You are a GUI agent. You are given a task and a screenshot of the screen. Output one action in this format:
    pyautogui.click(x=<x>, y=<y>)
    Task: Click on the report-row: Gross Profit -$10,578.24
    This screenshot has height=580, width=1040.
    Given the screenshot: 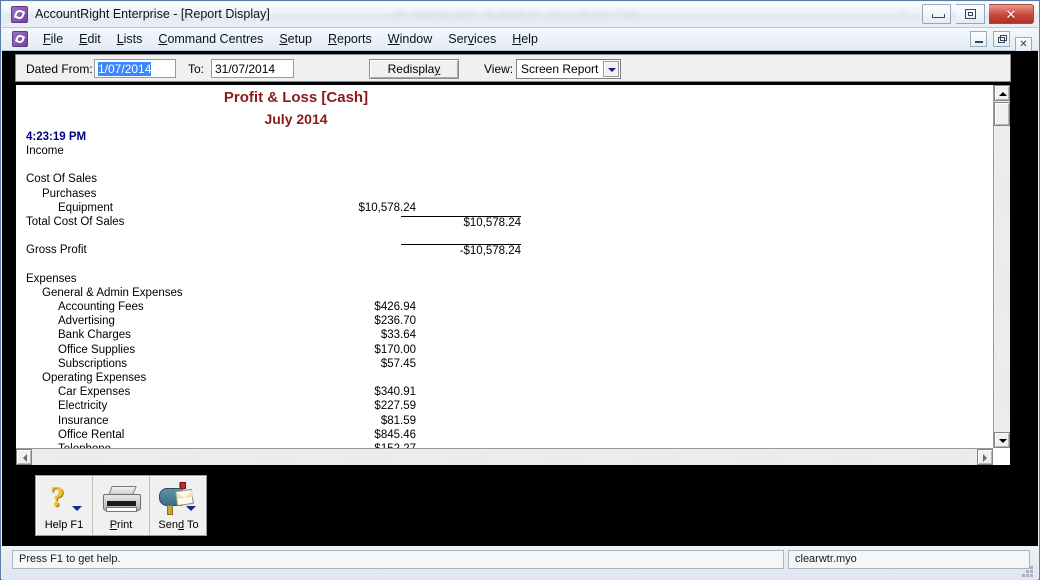 What is the action you would take?
    pyautogui.click(x=496, y=251)
    